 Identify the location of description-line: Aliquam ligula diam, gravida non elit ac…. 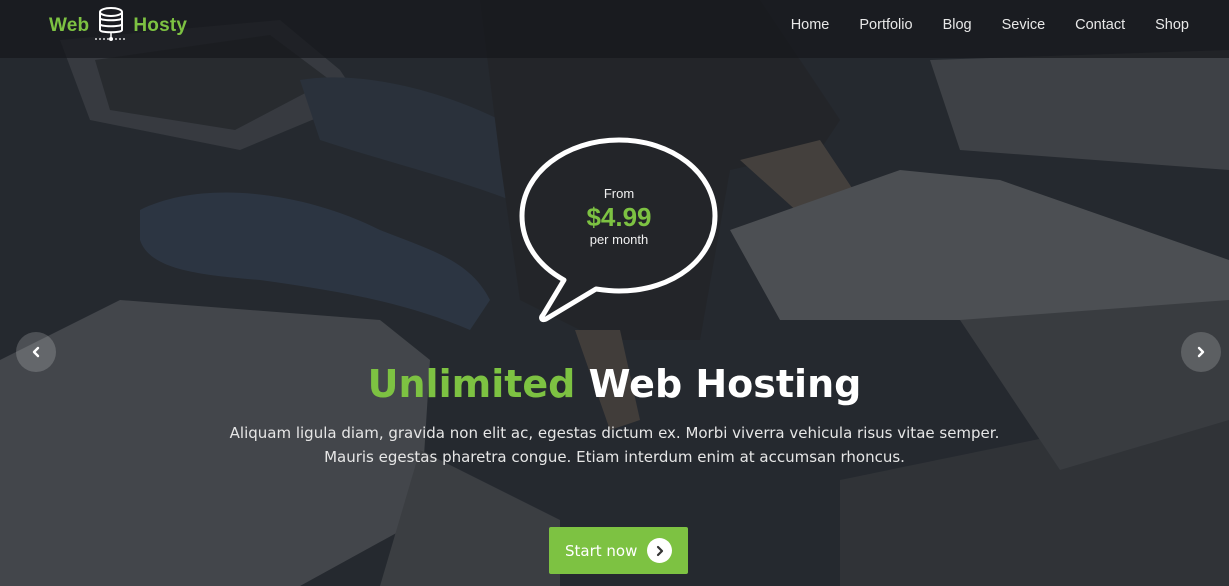
(614, 433).